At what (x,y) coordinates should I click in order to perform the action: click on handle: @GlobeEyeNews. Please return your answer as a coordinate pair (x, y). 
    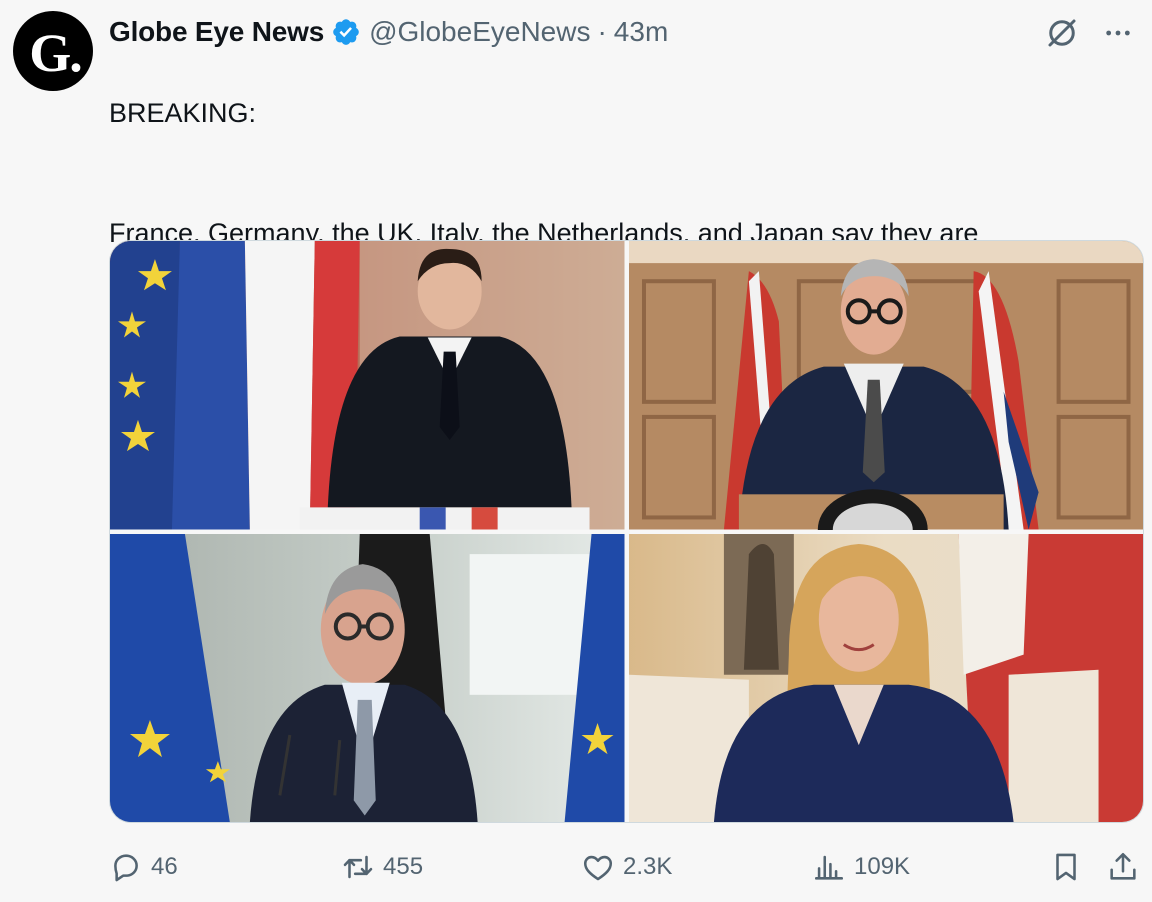
    Looking at the image, I should click on (479, 32).